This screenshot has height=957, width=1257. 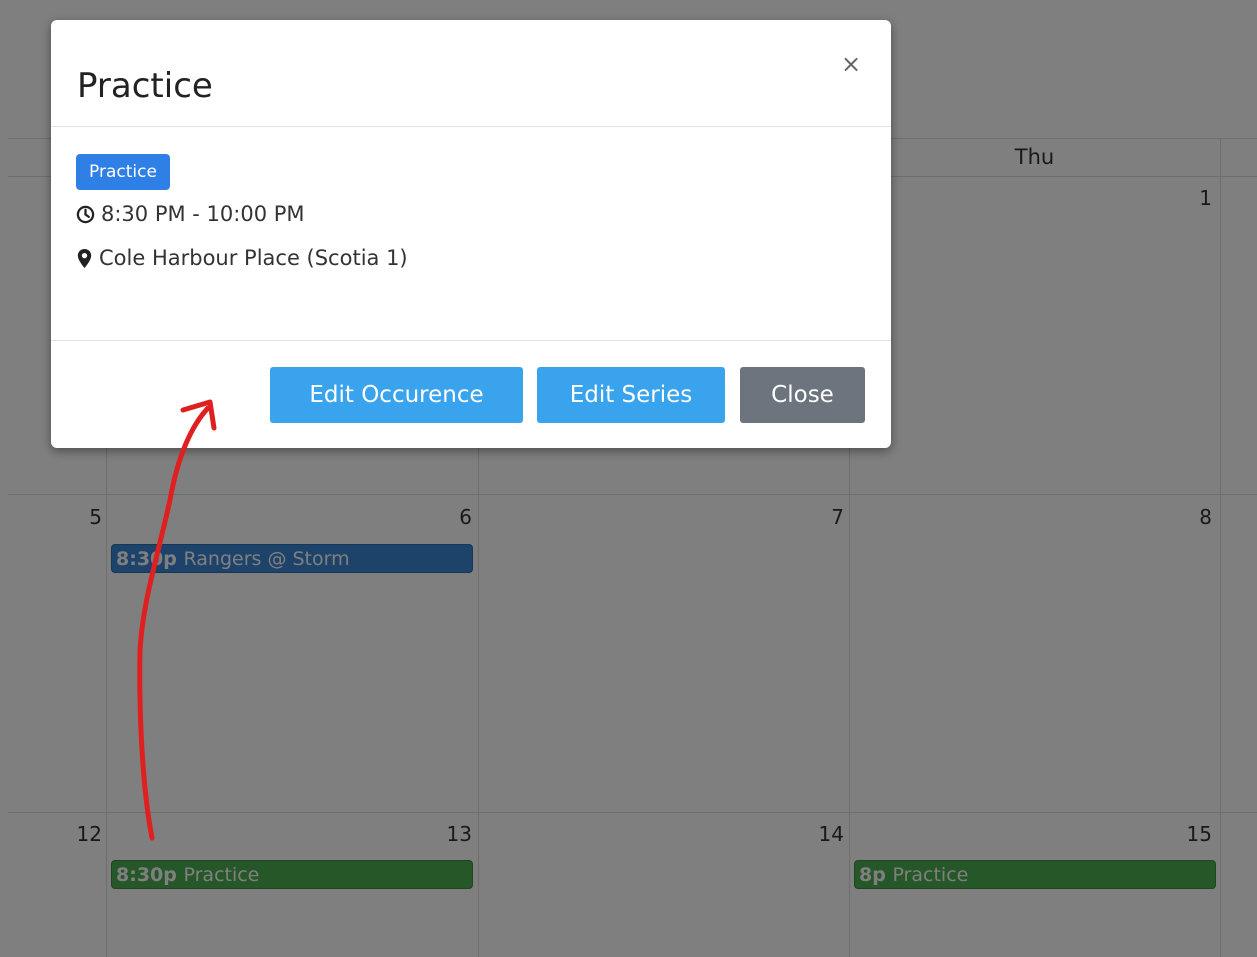 What do you see at coordinates (85, 214) in the screenshot?
I see `clock-icon` at bounding box center [85, 214].